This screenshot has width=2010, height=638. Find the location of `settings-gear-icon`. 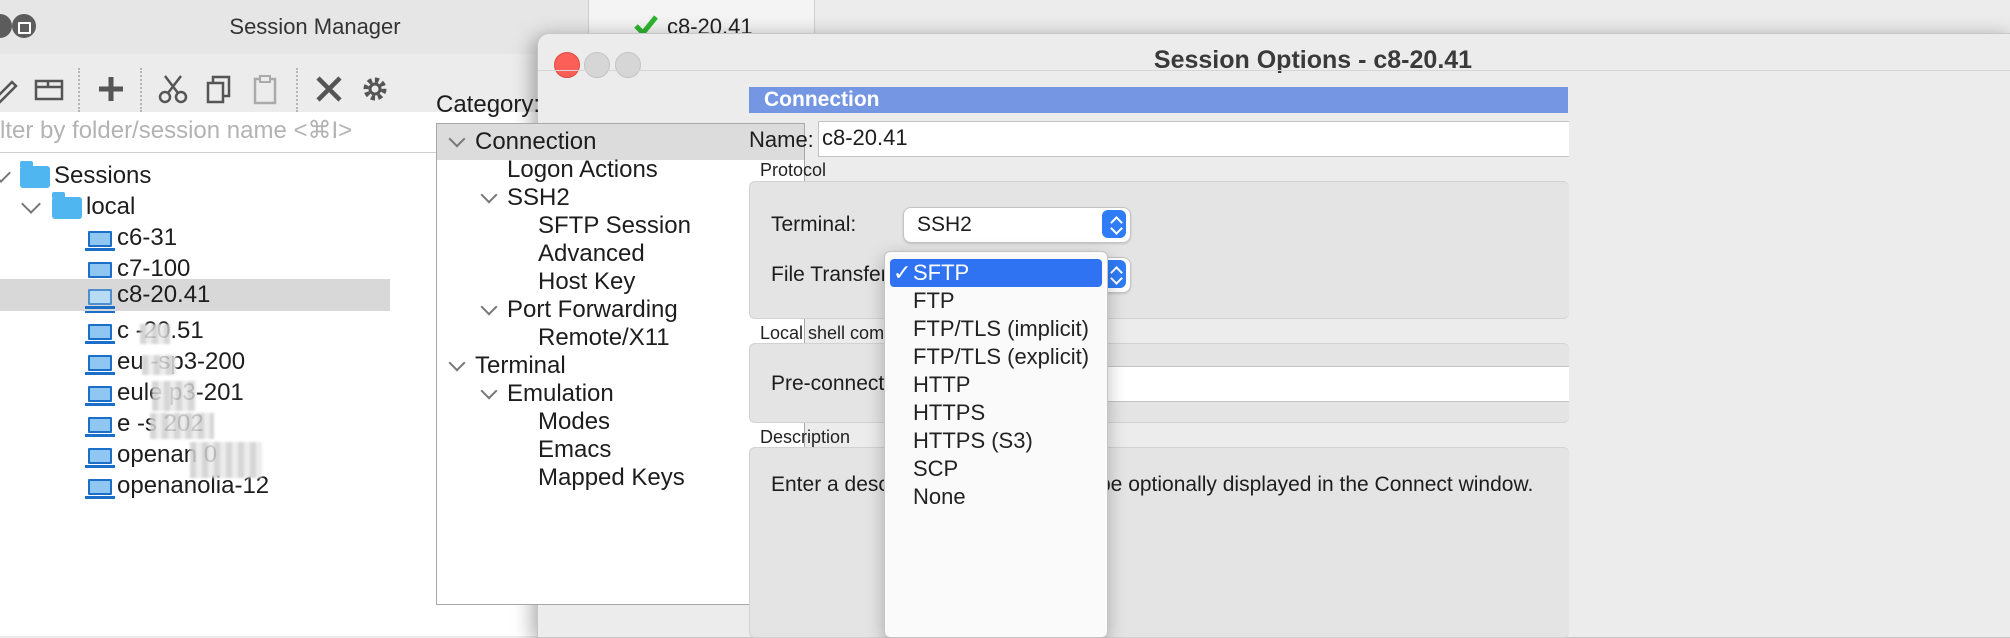

settings-gear-icon is located at coordinates (375, 89).